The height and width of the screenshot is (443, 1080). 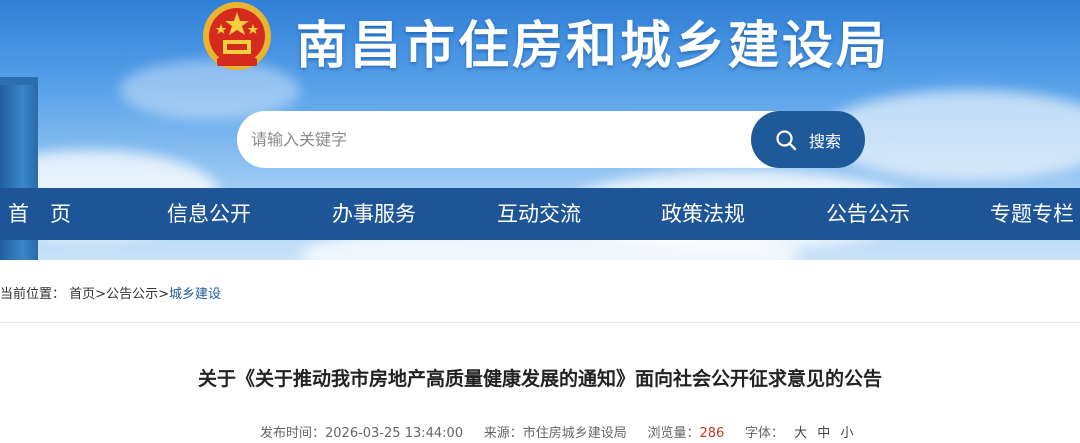 What do you see at coordinates (673, 433) in the screenshot?
I see `views-label: 浏览量：` at bounding box center [673, 433].